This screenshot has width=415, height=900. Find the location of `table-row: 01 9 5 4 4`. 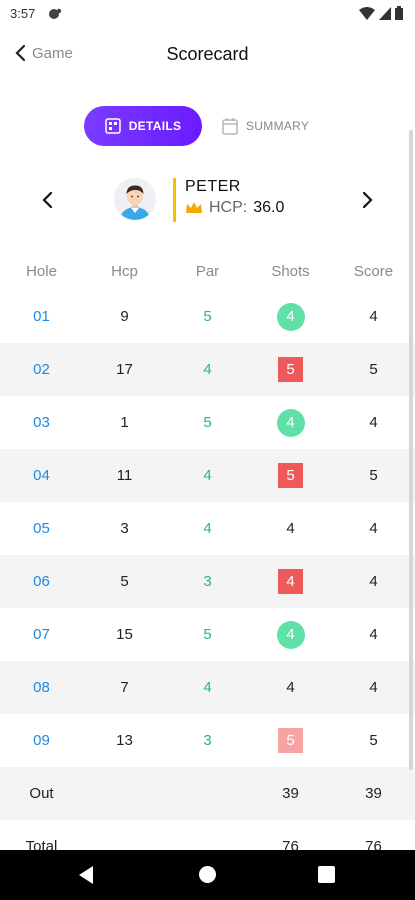

table-row: 01 9 5 4 4 is located at coordinates (207, 316).